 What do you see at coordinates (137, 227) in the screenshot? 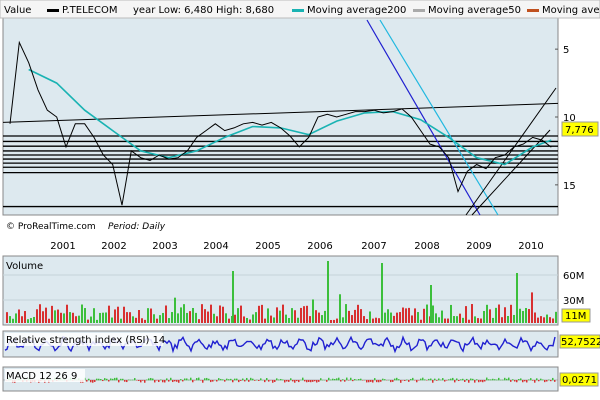
I see `period-label: Period: Daily` at bounding box center [137, 227].